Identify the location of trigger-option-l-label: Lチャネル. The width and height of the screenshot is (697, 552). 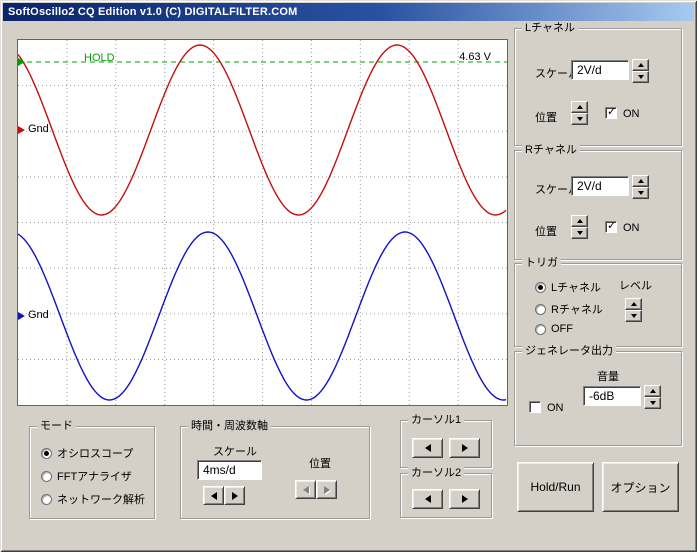
(576, 288).